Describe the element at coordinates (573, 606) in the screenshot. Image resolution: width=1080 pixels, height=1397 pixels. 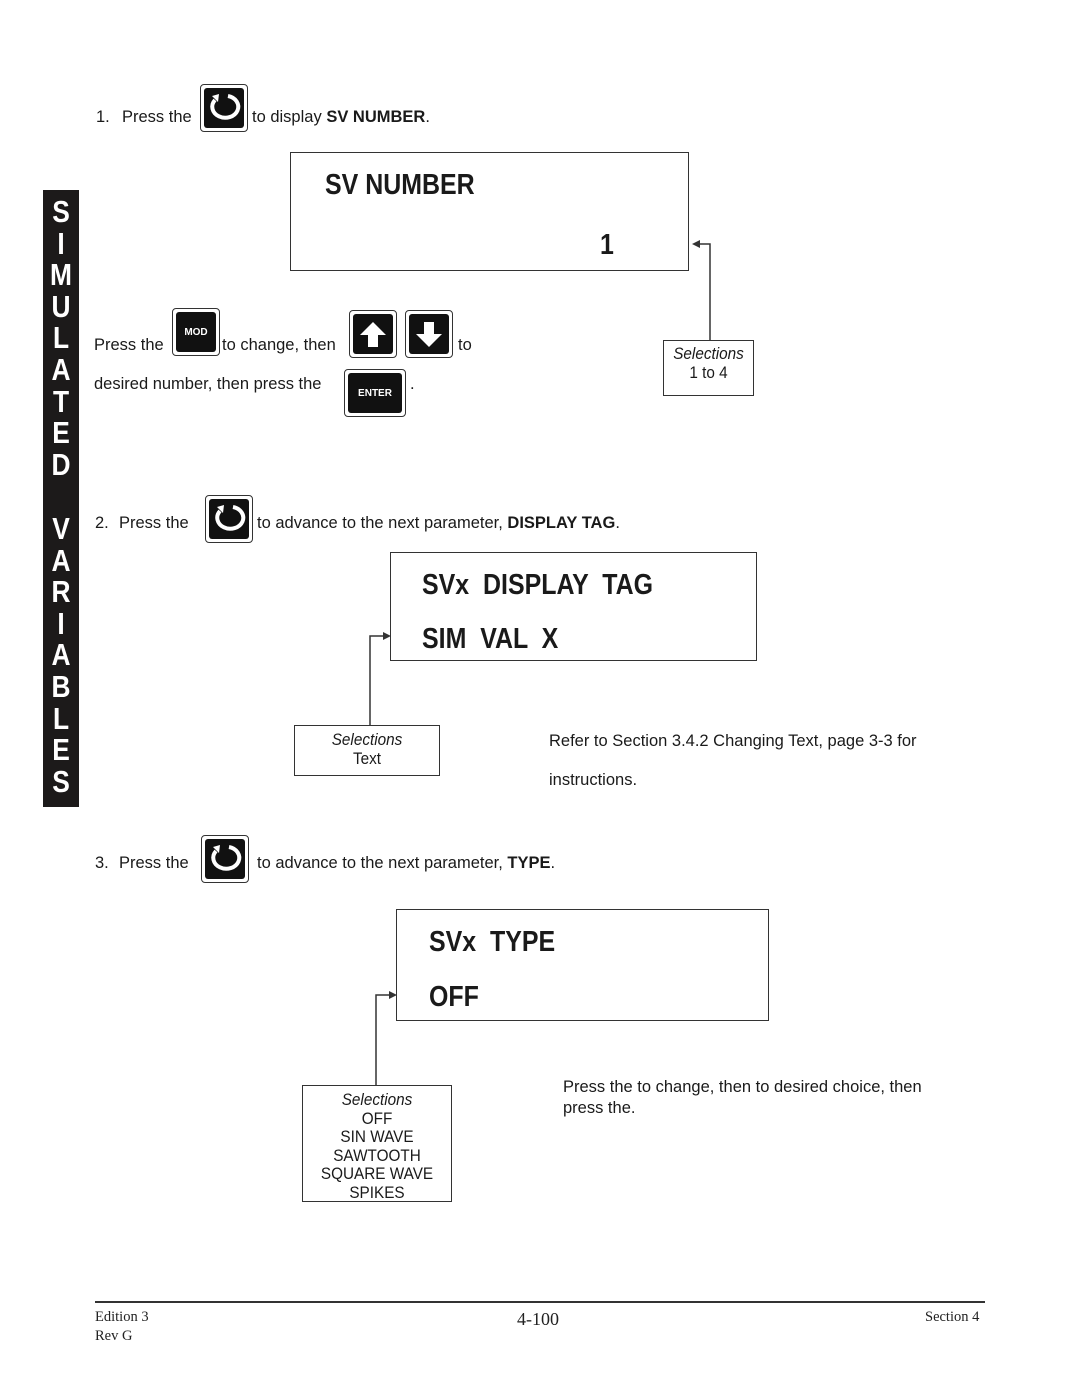
I see `display-display-tag: SVx DISPLAY TAG SIM VAL X` at that location.